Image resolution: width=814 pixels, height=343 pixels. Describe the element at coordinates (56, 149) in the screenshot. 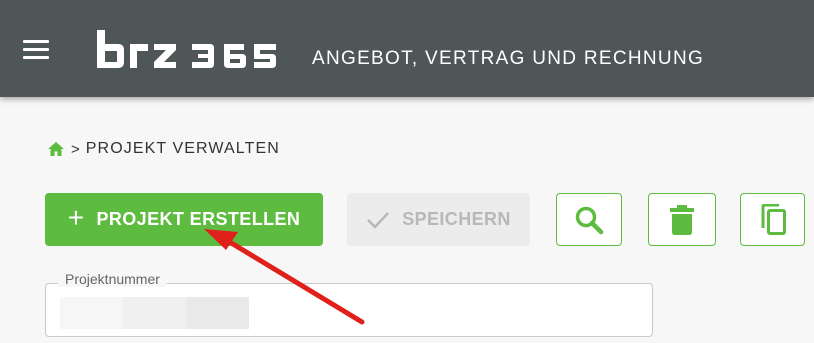

I see `home-icon` at that location.